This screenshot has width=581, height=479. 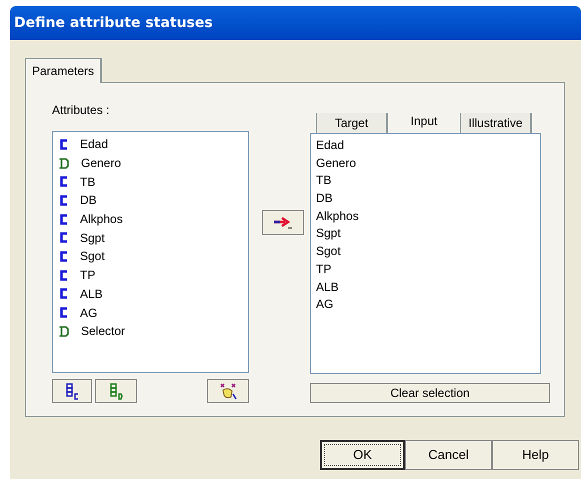 What do you see at coordinates (101, 219) in the screenshot?
I see `attribute-item: Alkphos` at bounding box center [101, 219].